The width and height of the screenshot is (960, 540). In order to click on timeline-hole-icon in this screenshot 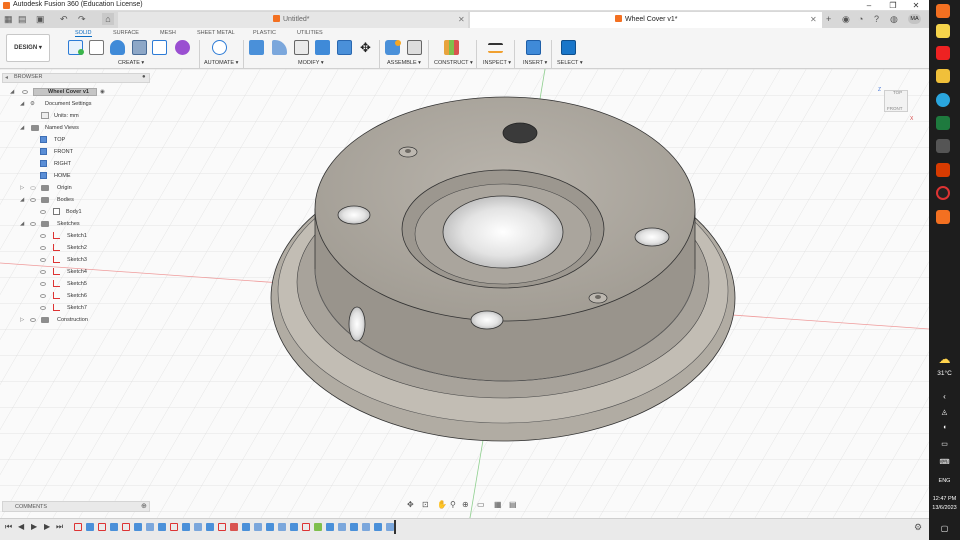, I will do `click(234, 527)`.